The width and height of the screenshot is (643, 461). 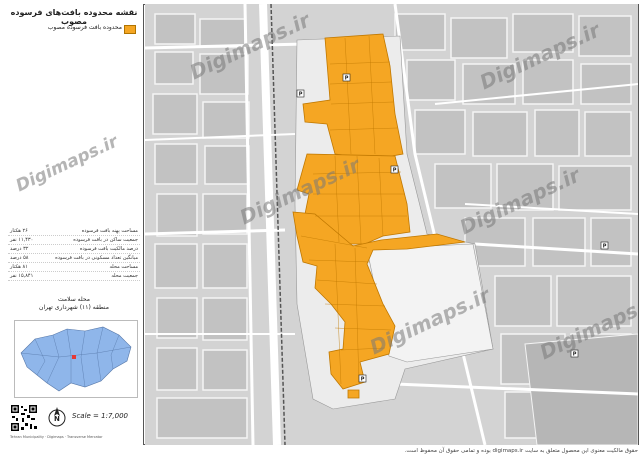 What do you see at coordinates (19, 231) in the screenshot?
I see `stat-value: ۲۶ هکتار` at bounding box center [19, 231].